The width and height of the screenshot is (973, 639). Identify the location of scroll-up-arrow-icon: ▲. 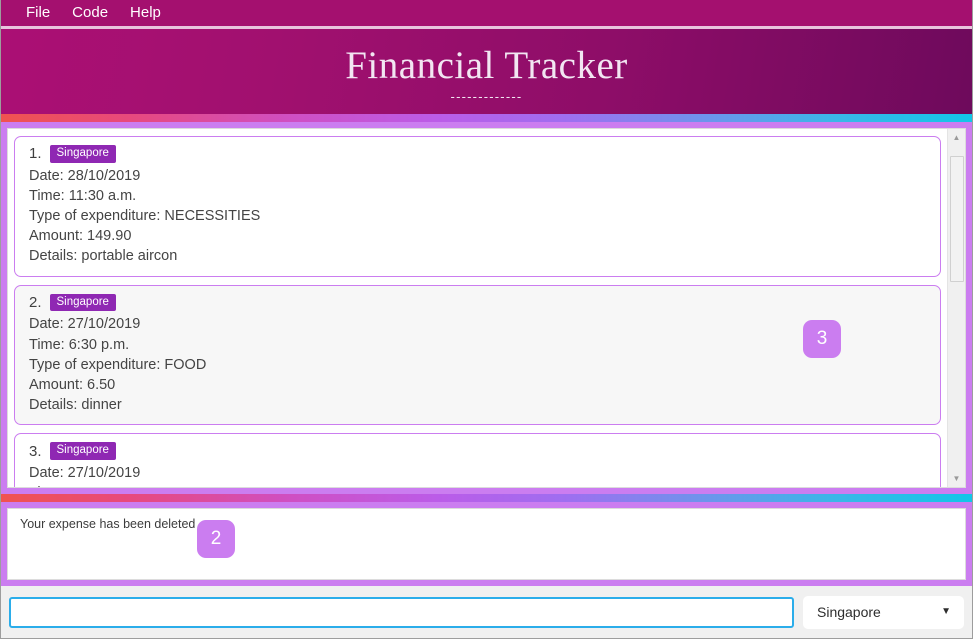
(956, 137).